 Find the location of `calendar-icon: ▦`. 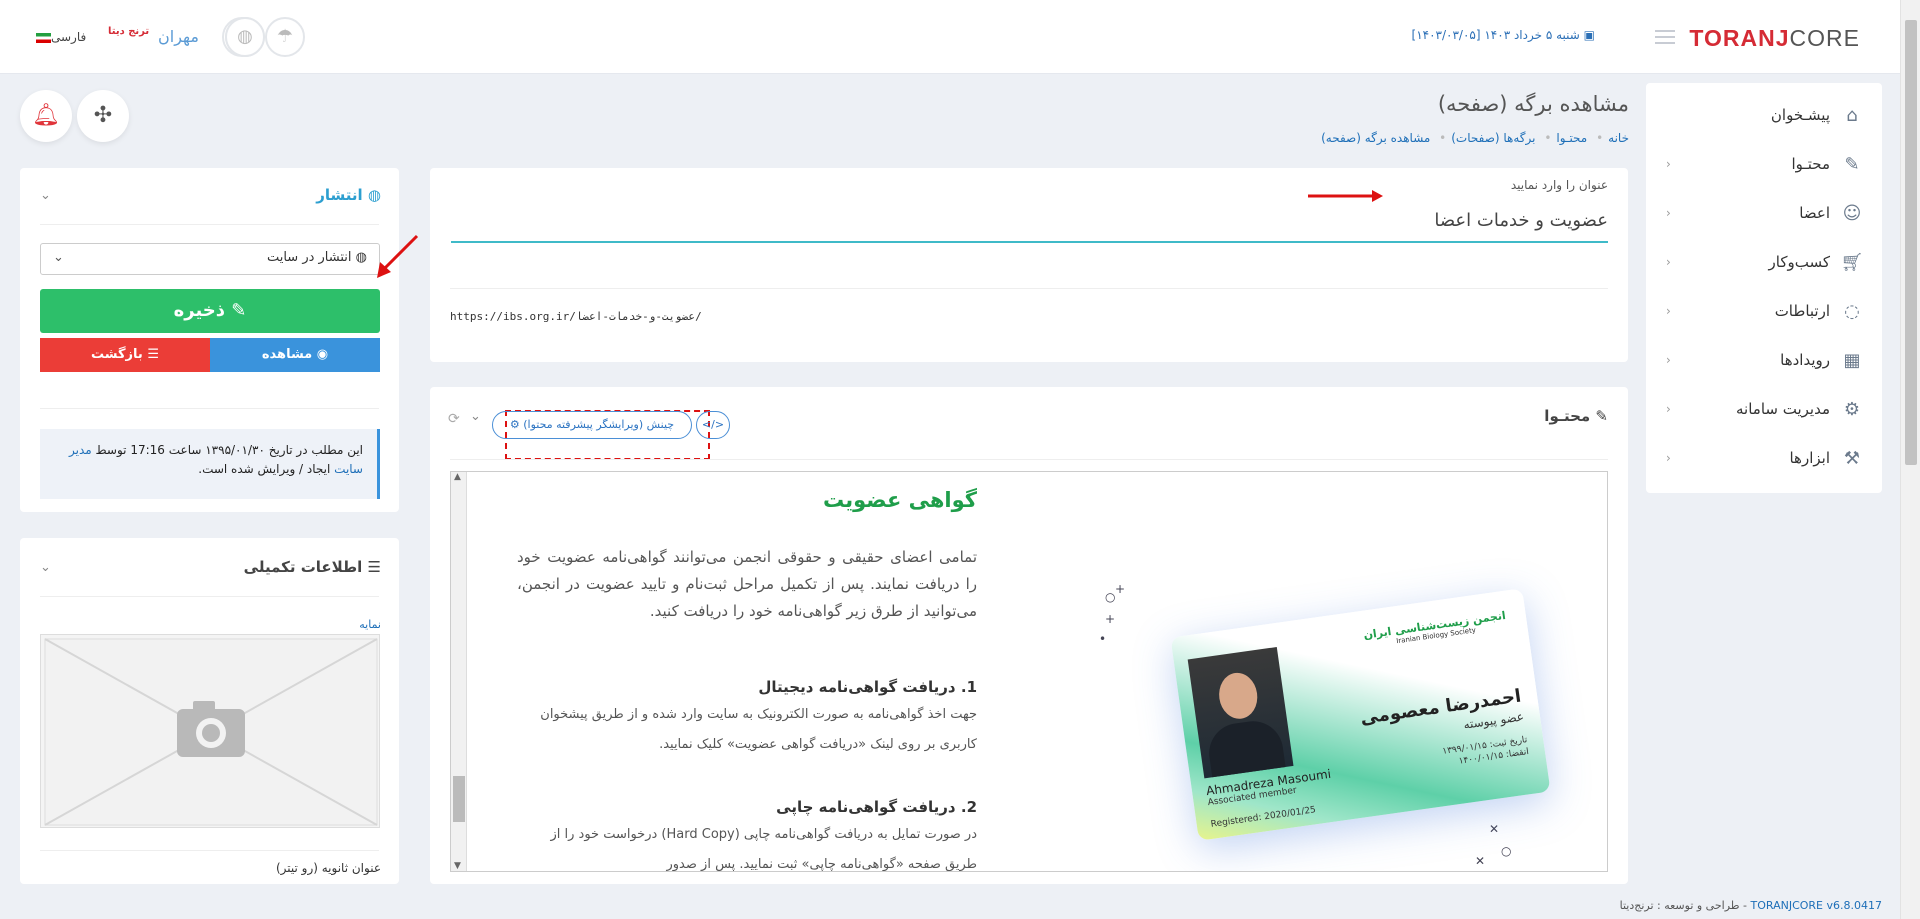

calendar-icon: ▦ is located at coordinates (1852, 360).